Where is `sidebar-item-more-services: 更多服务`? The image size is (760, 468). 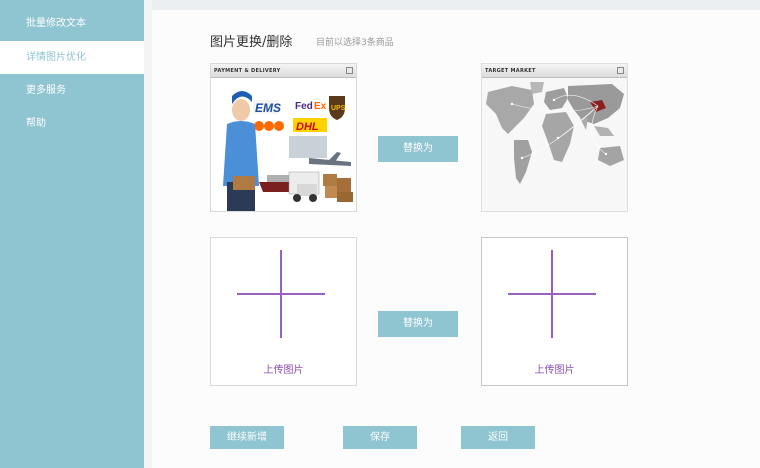
sidebar-item-more-services: 更多服务 is located at coordinates (72, 90).